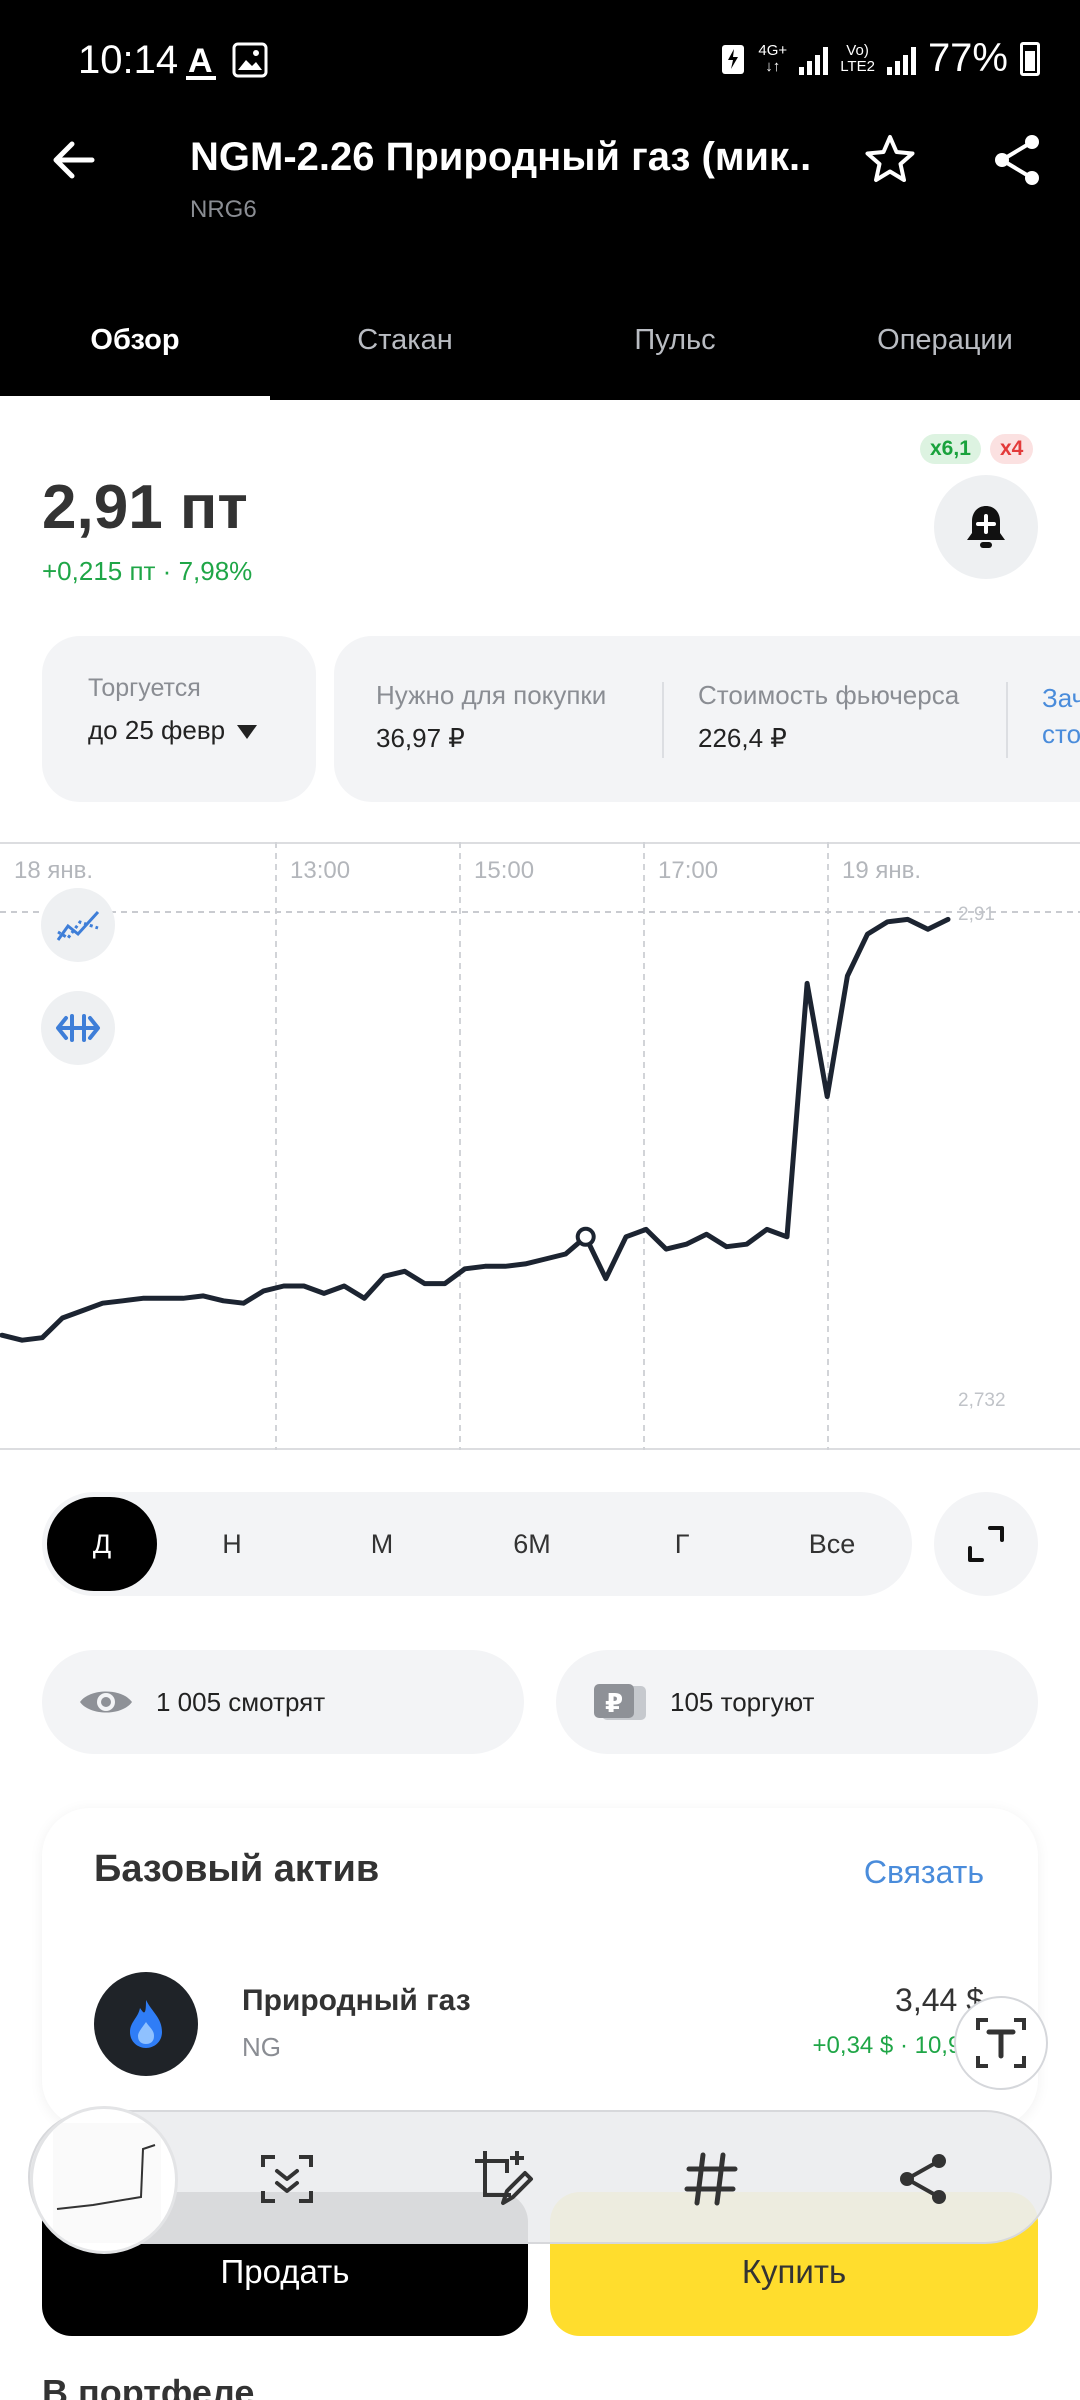  What do you see at coordinates (733, 59) in the screenshot?
I see `battery-saver-icon` at bounding box center [733, 59].